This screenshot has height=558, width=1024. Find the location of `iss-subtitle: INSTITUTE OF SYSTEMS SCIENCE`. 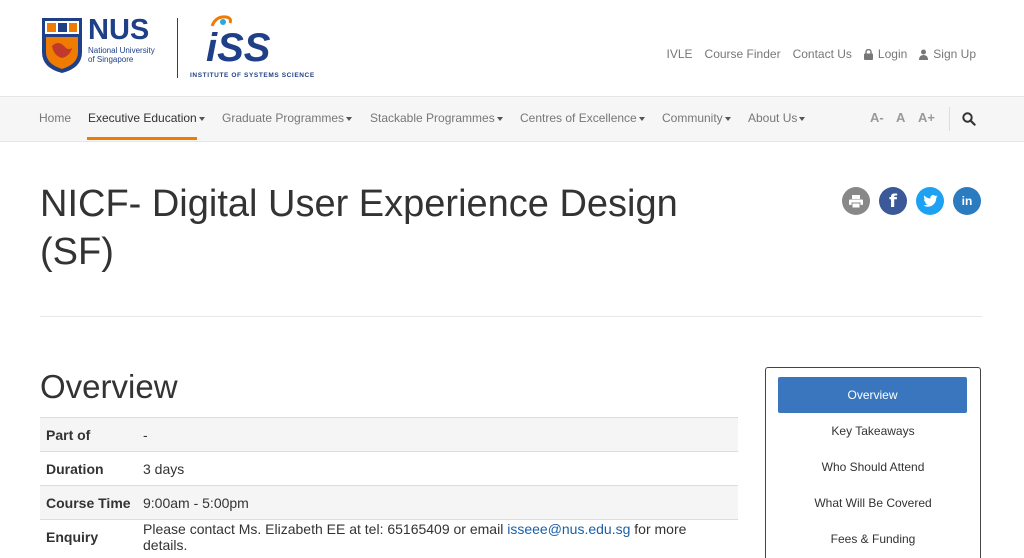

iss-subtitle: INSTITUTE OF SYSTEMS SCIENCE is located at coordinates (252, 75).